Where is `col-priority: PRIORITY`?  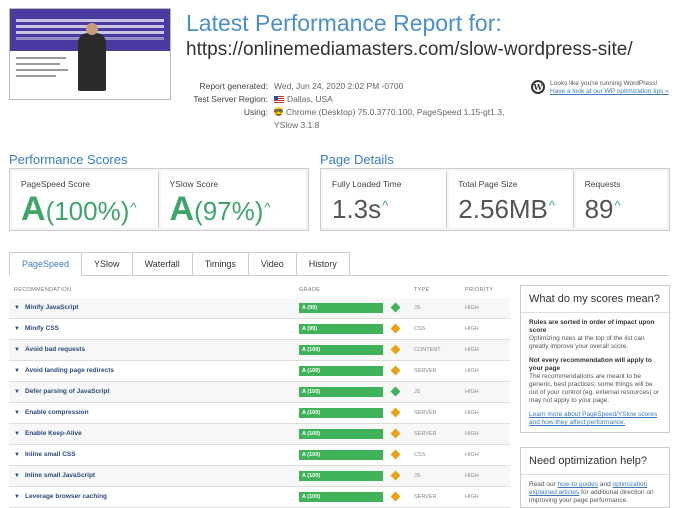
col-priority: PRIORITY is located at coordinates (479, 290).